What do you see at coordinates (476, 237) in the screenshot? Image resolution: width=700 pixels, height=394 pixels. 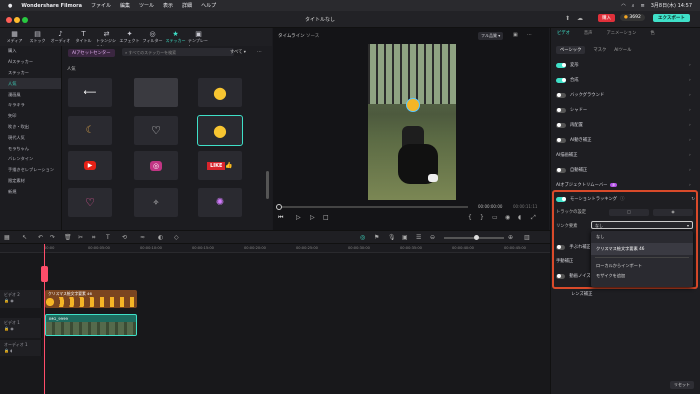 I see `zoom-slider-handle` at bounding box center [476, 237].